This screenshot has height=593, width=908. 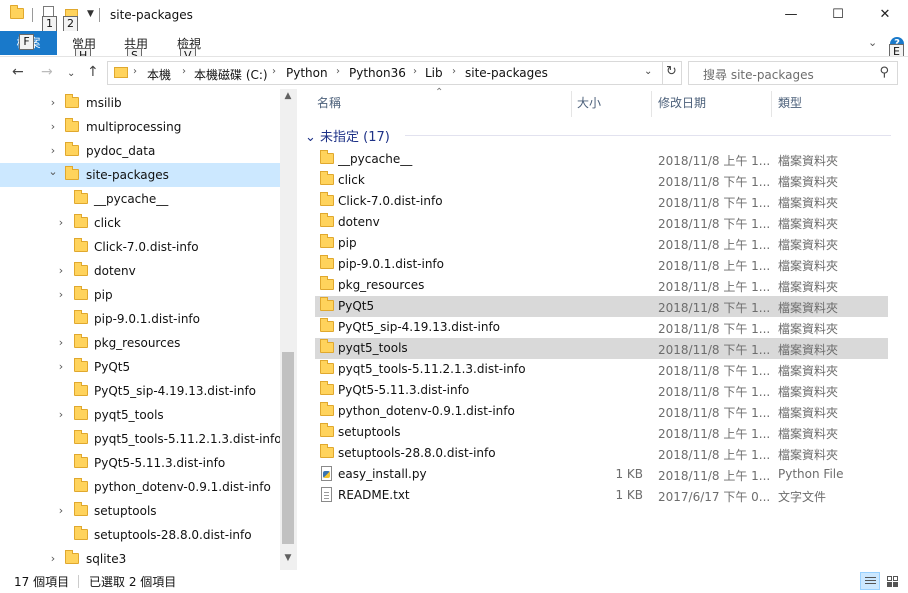 I want to click on column-header-type: 類型, so click(x=790, y=103).